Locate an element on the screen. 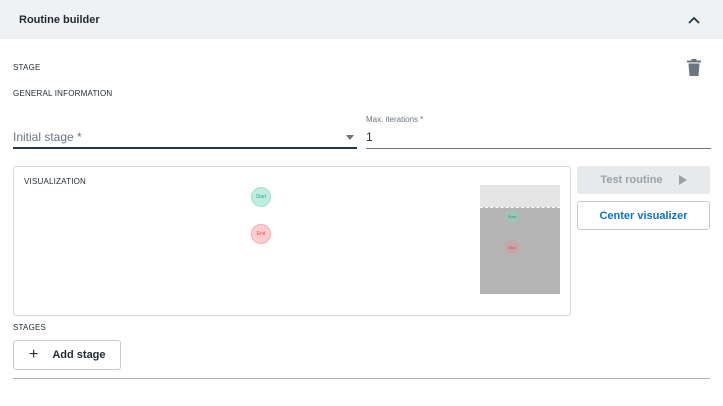  max-iterations-value: 1 is located at coordinates (369, 137).